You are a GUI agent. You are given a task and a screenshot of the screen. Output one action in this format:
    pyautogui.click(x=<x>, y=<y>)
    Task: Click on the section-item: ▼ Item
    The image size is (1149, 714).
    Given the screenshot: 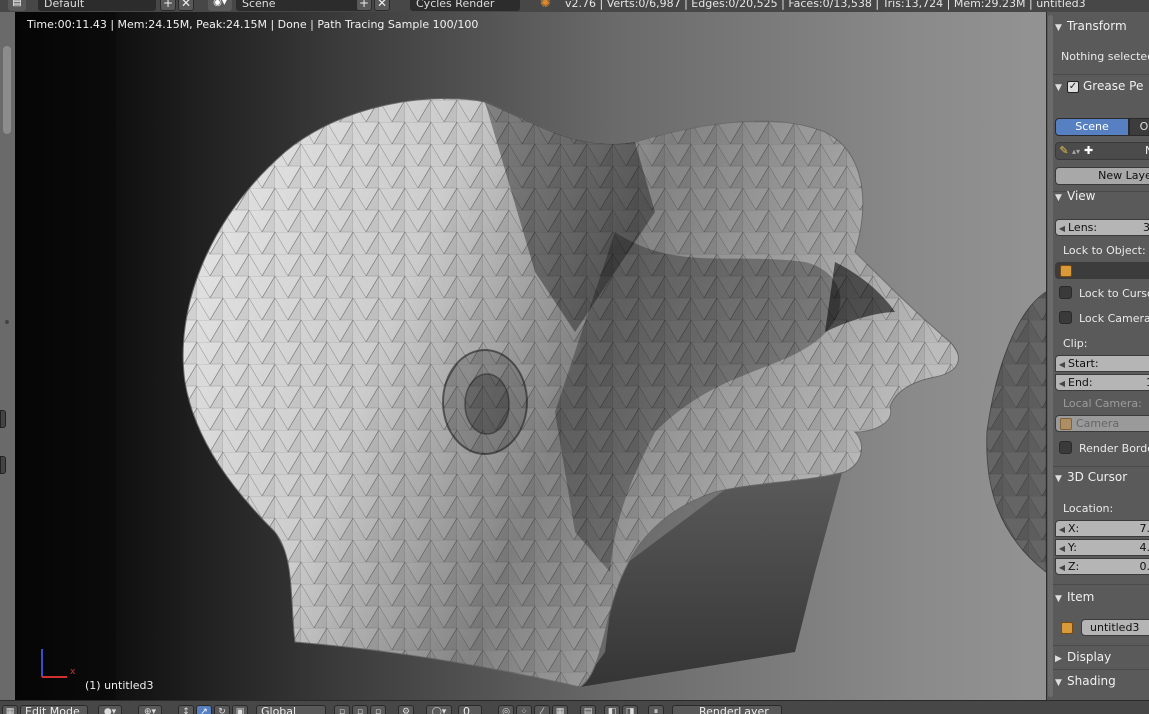 What is the action you would take?
    pyautogui.click(x=1102, y=597)
    